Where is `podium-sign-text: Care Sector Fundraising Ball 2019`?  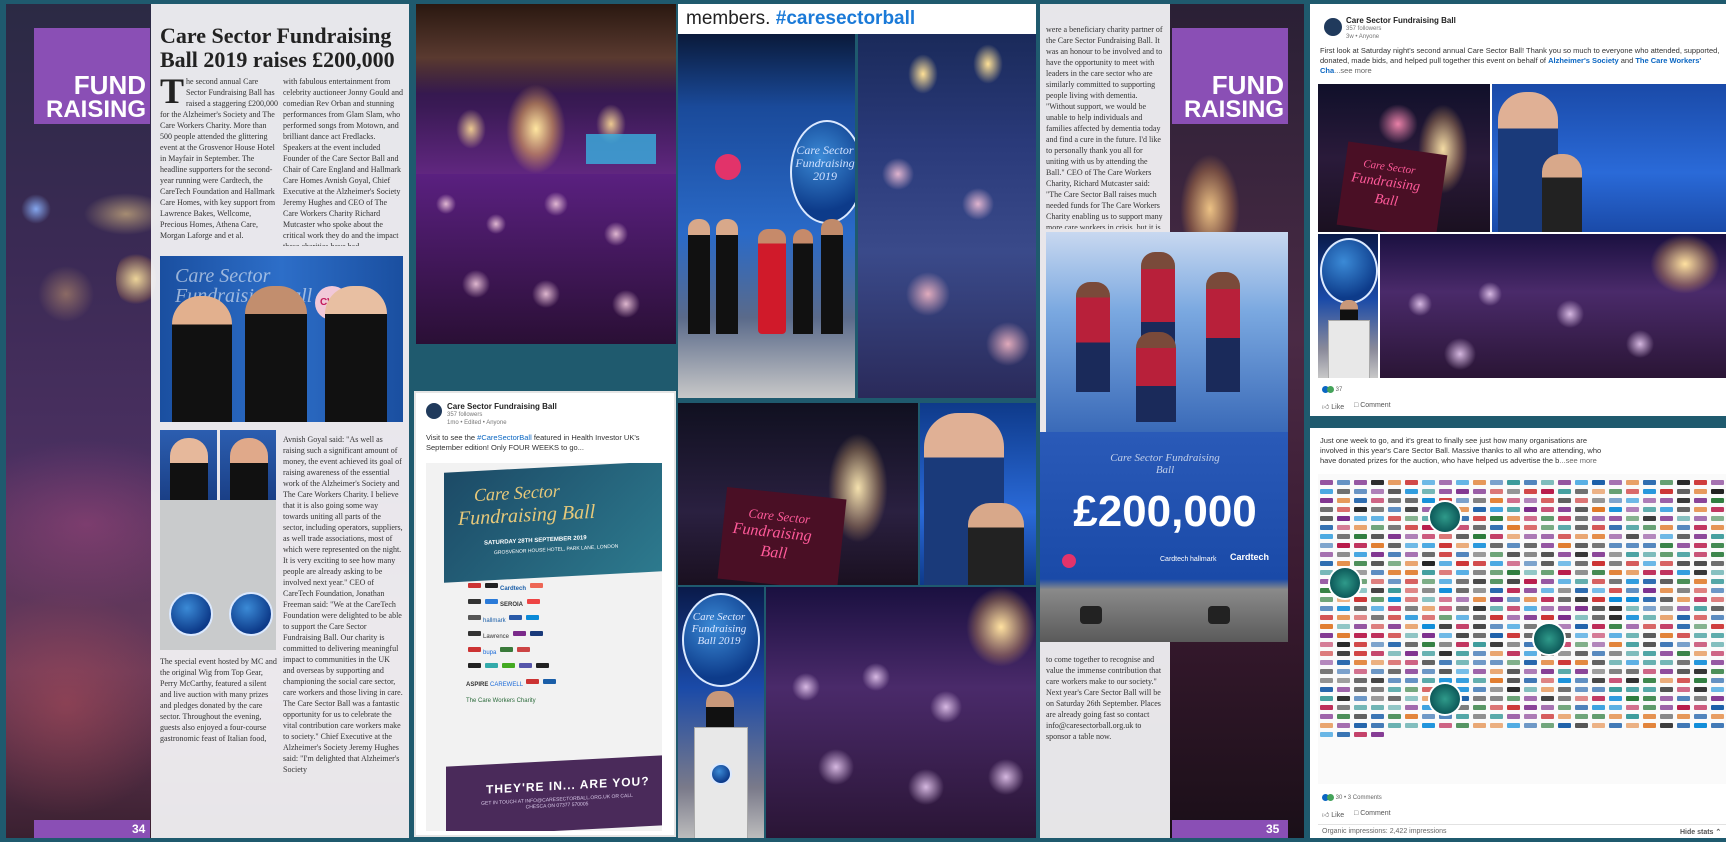 podium-sign-text: Care Sector Fundraising Ball 2019 is located at coordinates (719, 629).